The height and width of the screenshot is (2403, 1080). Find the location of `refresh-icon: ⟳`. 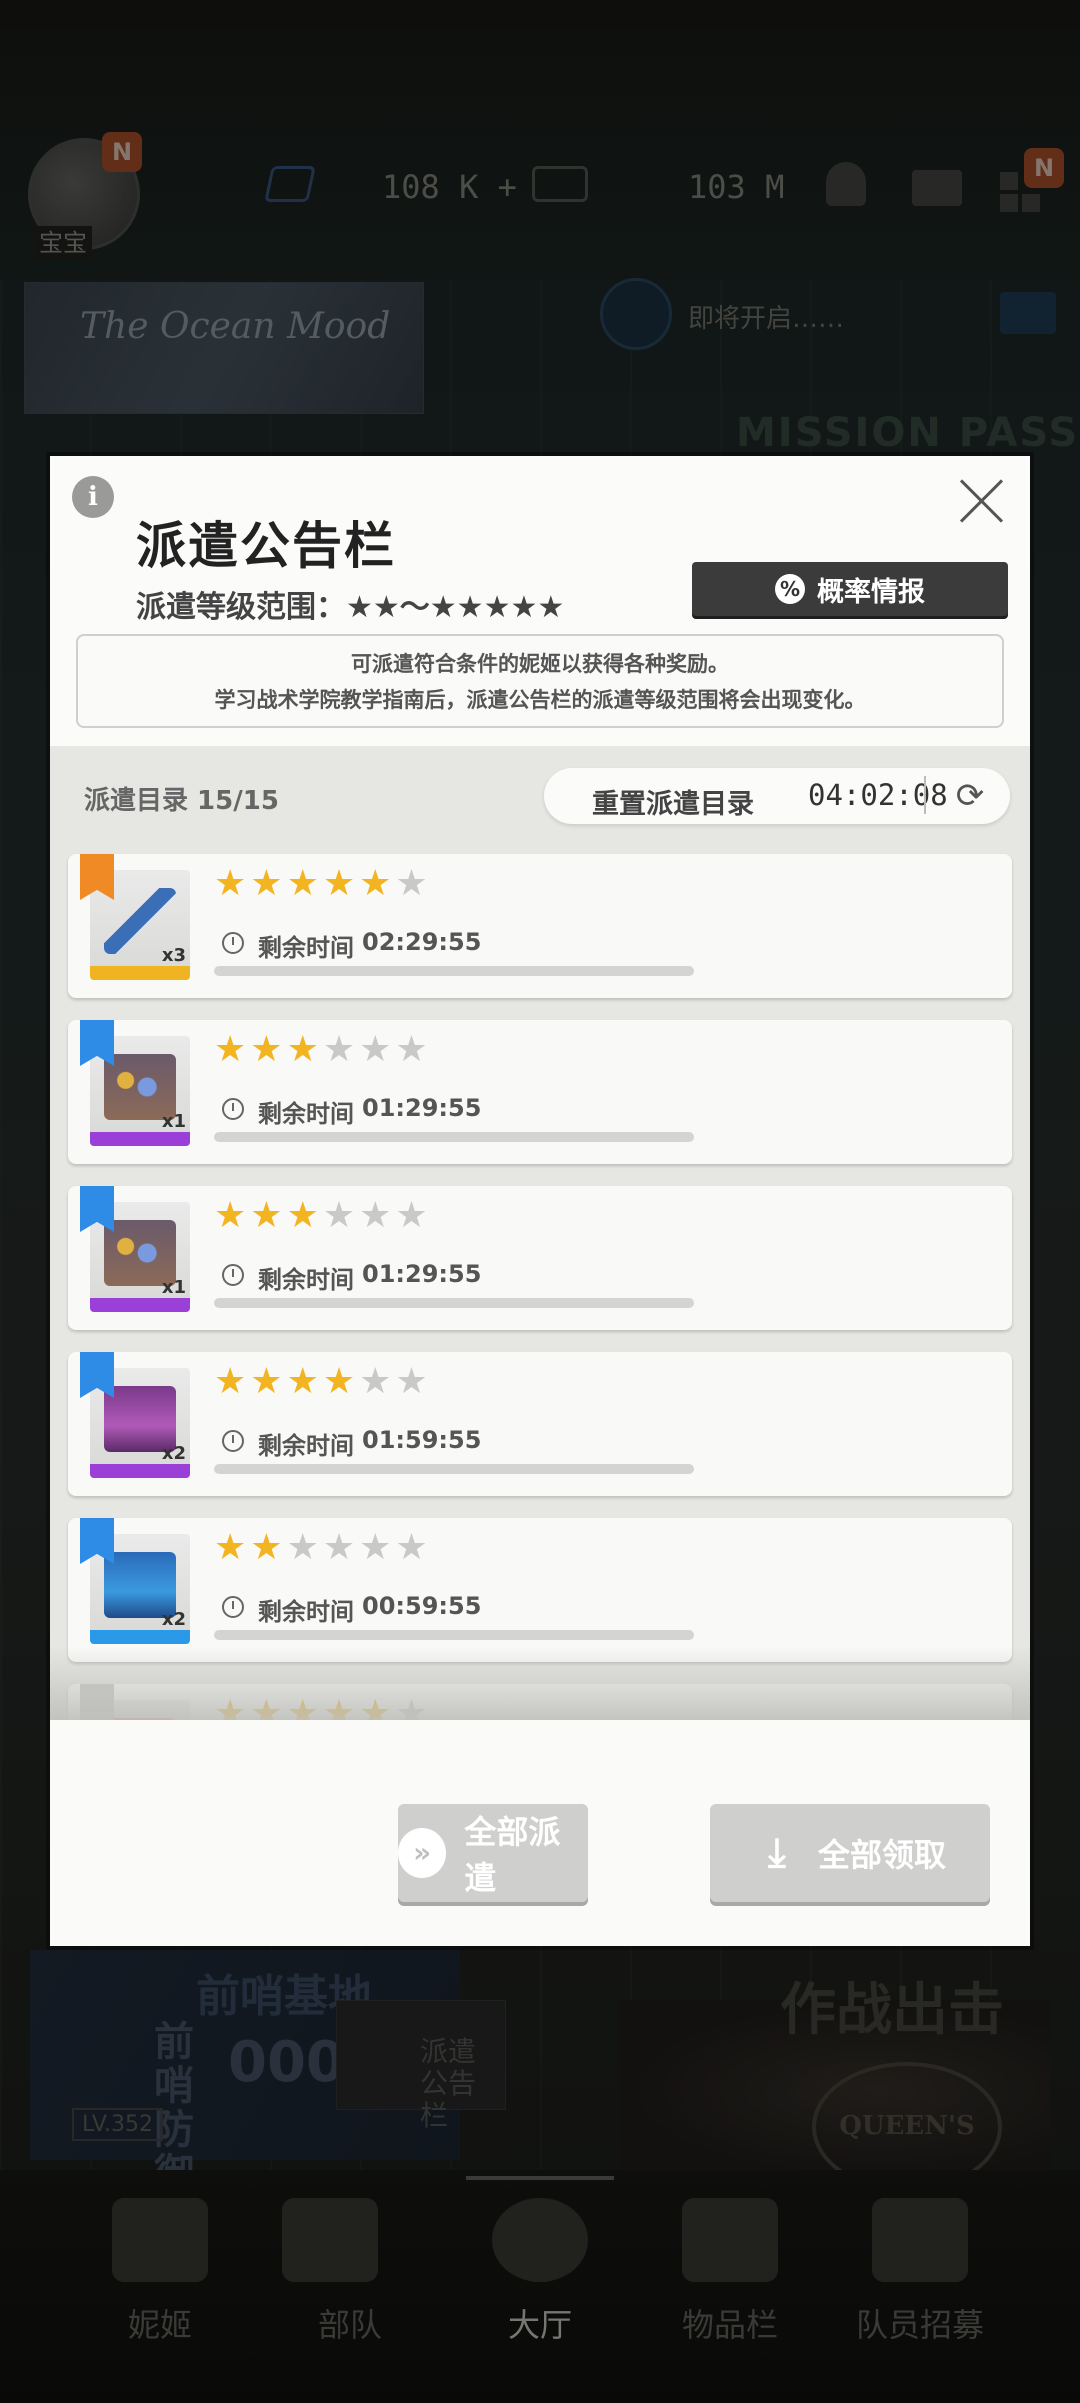

refresh-icon: ⟳ is located at coordinates (970, 796).